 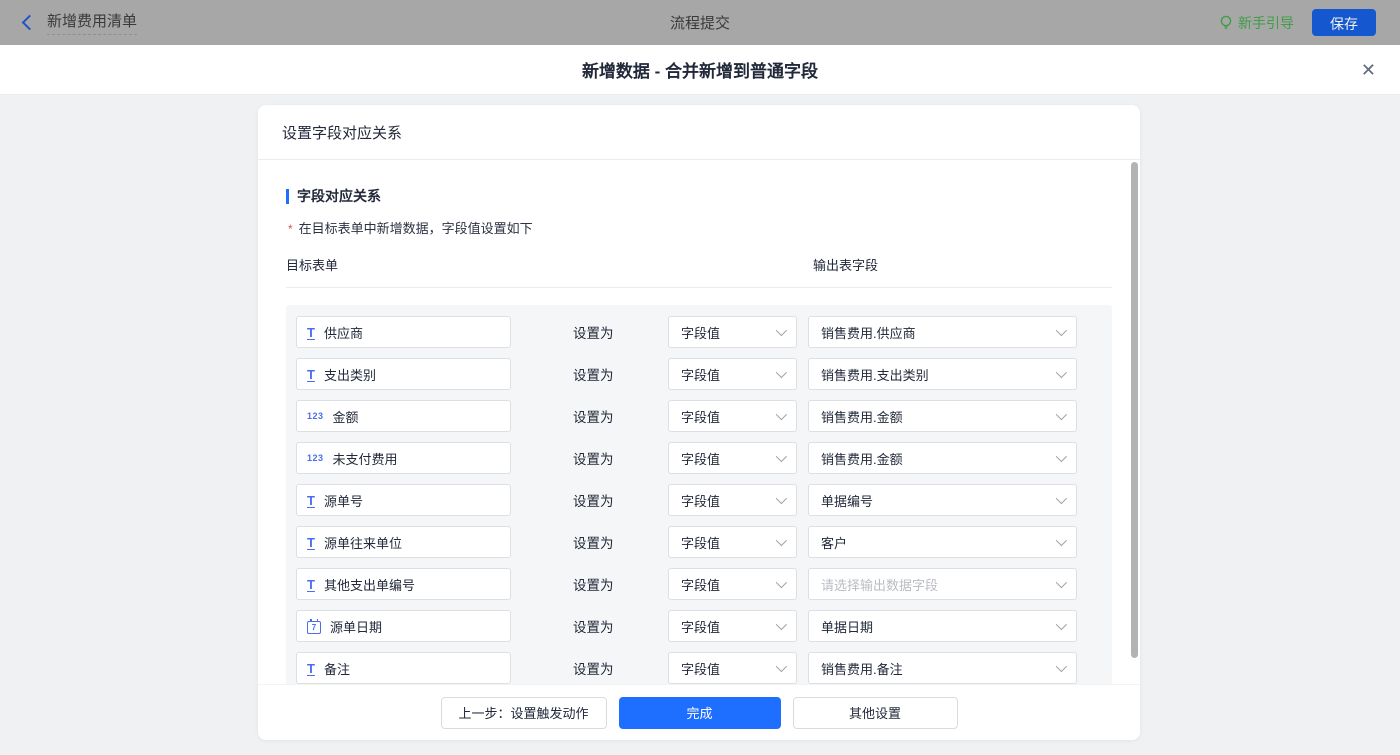 What do you see at coordinates (942, 668) in the screenshot?
I see `output-field-select: 销售费用.备注` at bounding box center [942, 668].